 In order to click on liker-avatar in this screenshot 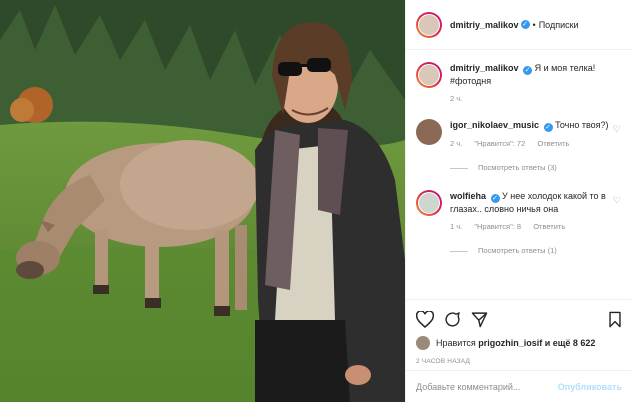, I will do `click(423, 343)`.